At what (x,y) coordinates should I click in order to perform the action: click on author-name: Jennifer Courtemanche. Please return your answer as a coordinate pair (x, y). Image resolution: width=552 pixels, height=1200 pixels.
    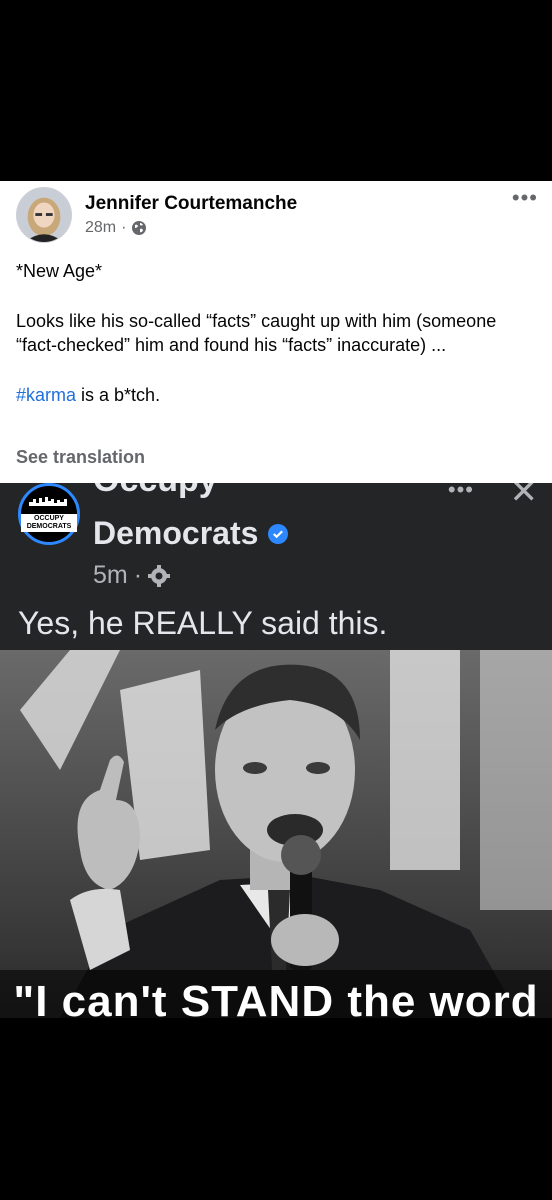
    Looking at the image, I should click on (191, 204).